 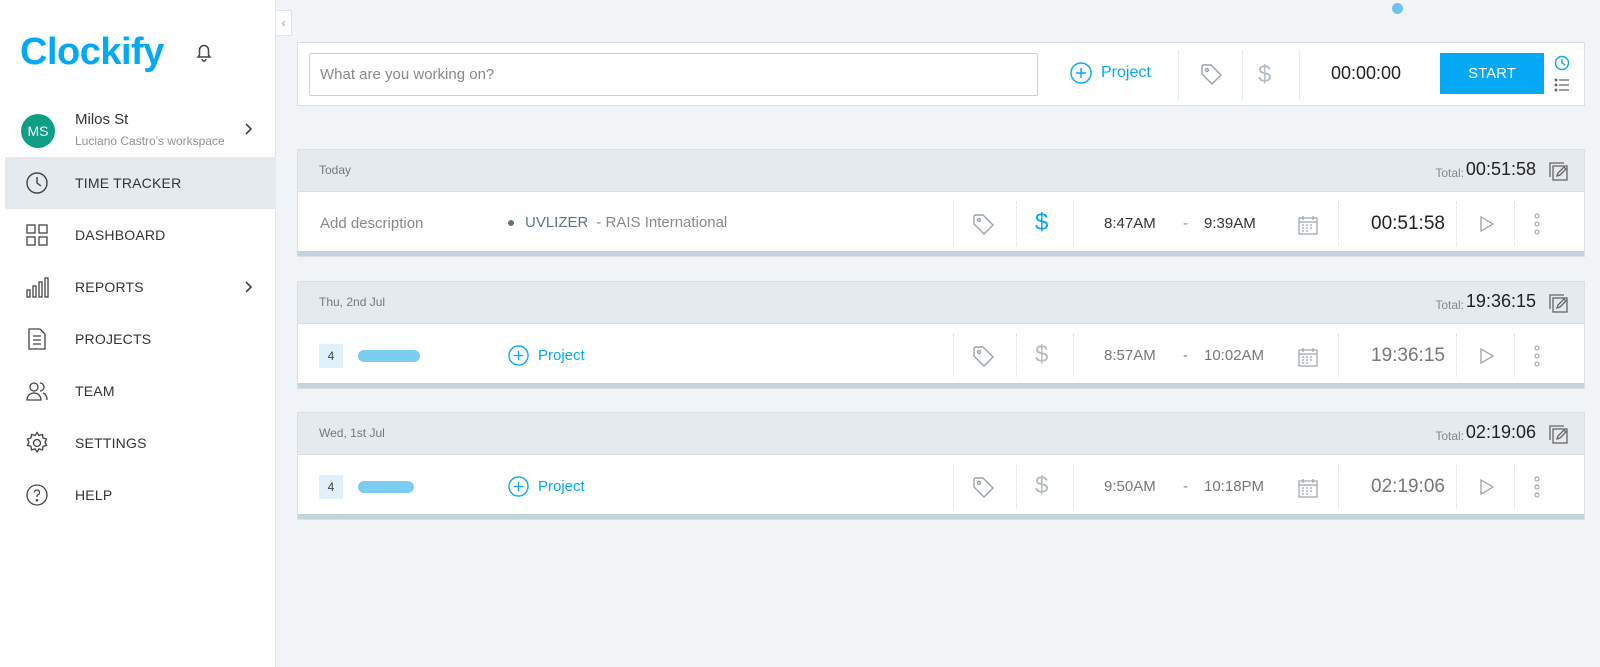 I want to click on bell-icon, so click(x=204, y=52).